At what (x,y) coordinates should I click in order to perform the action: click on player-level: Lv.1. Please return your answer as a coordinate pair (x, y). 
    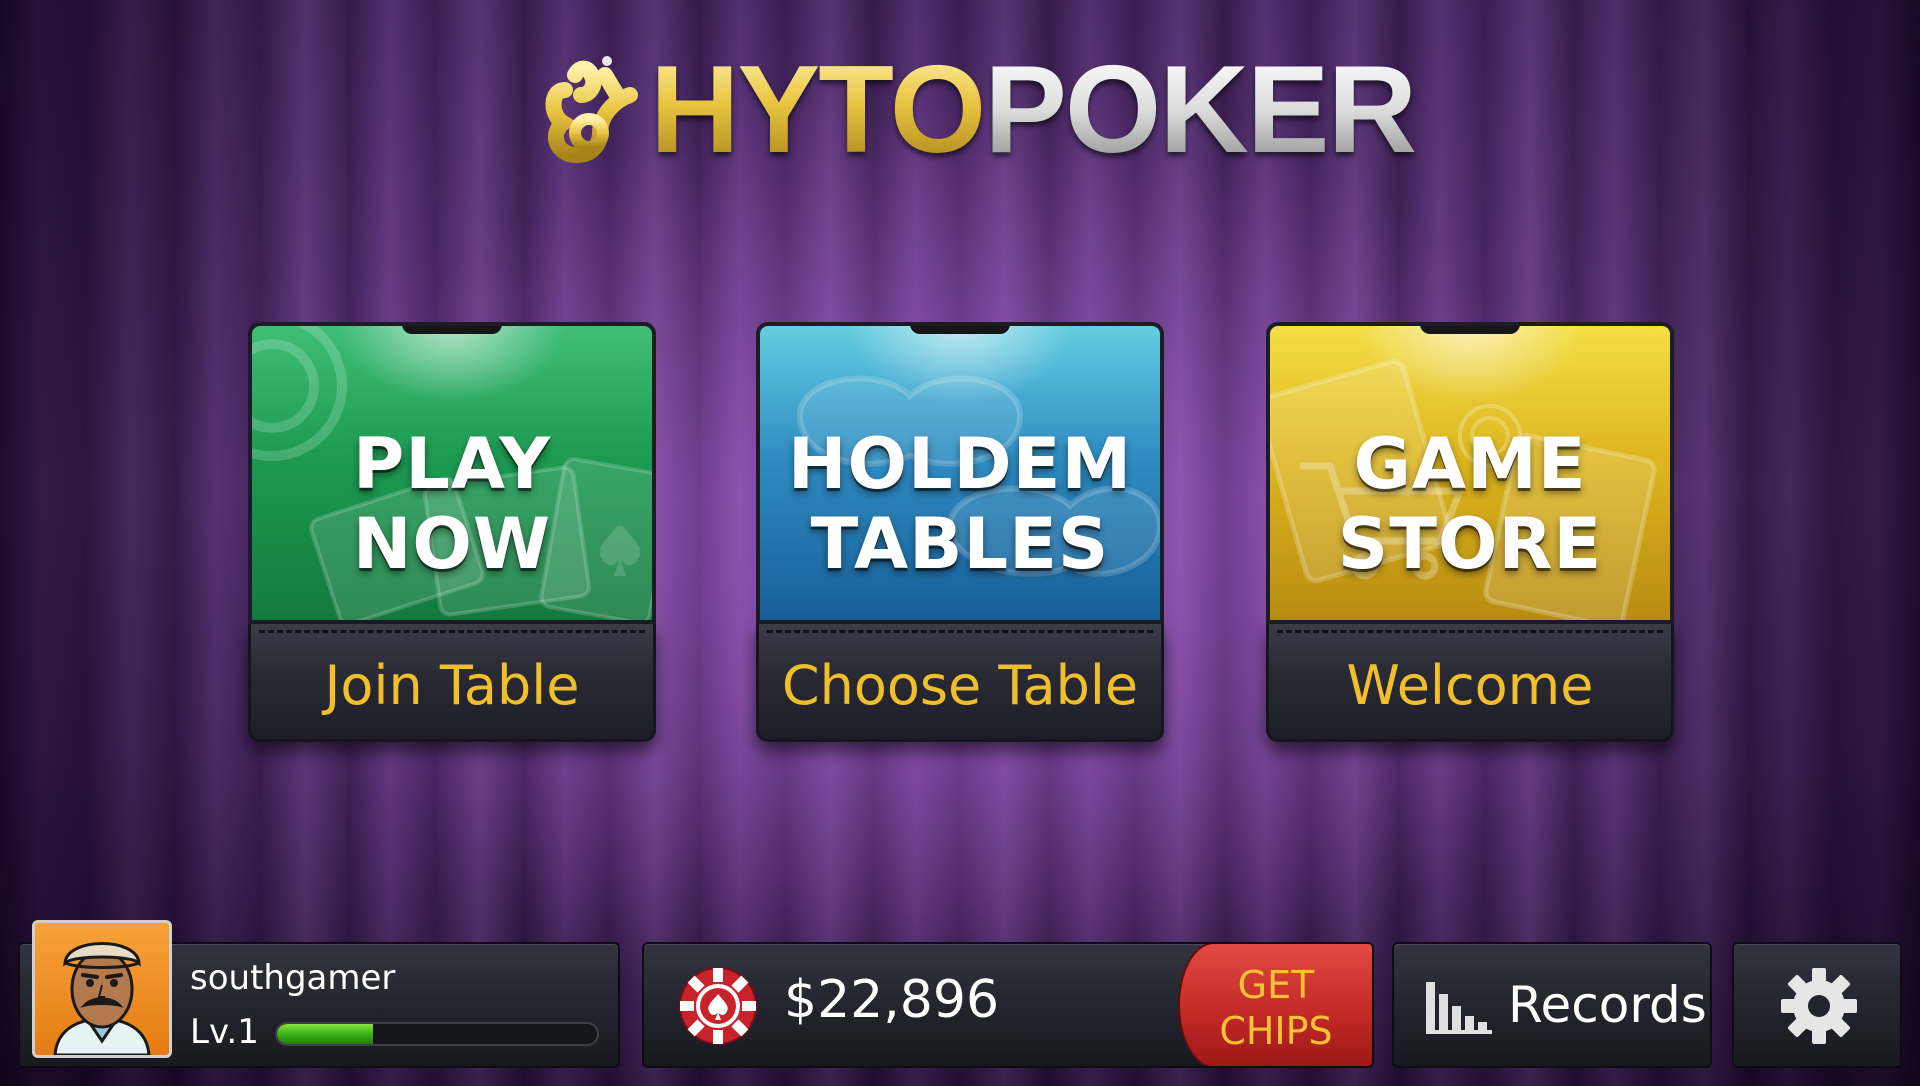
    Looking at the image, I should click on (224, 1032).